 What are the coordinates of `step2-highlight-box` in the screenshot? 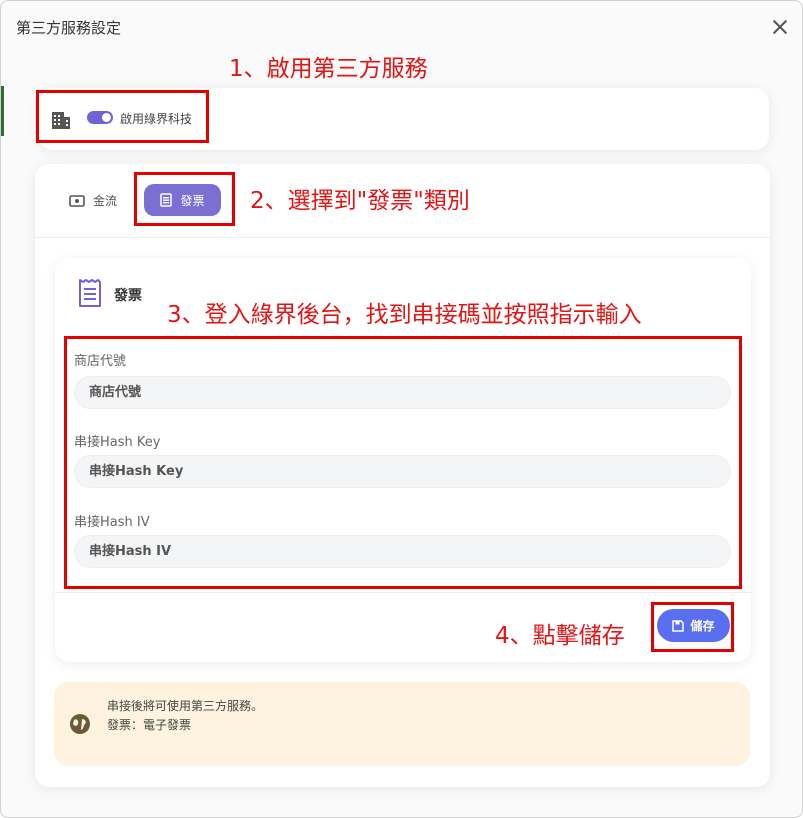 It's located at (184, 199).